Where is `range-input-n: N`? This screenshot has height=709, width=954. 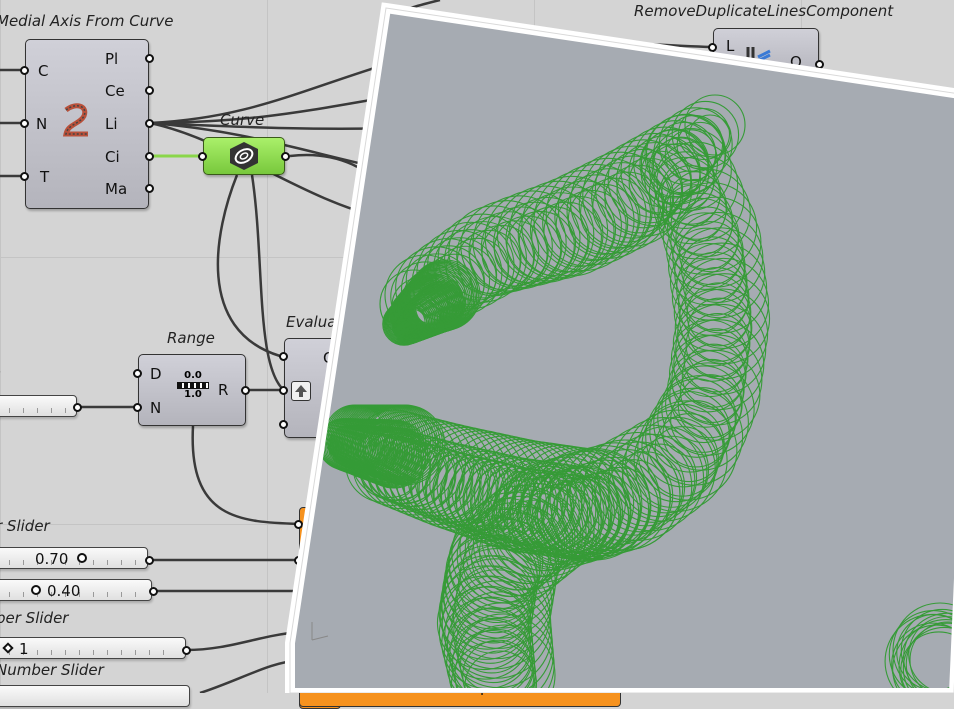
range-input-n: N is located at coordinates (155, 408).